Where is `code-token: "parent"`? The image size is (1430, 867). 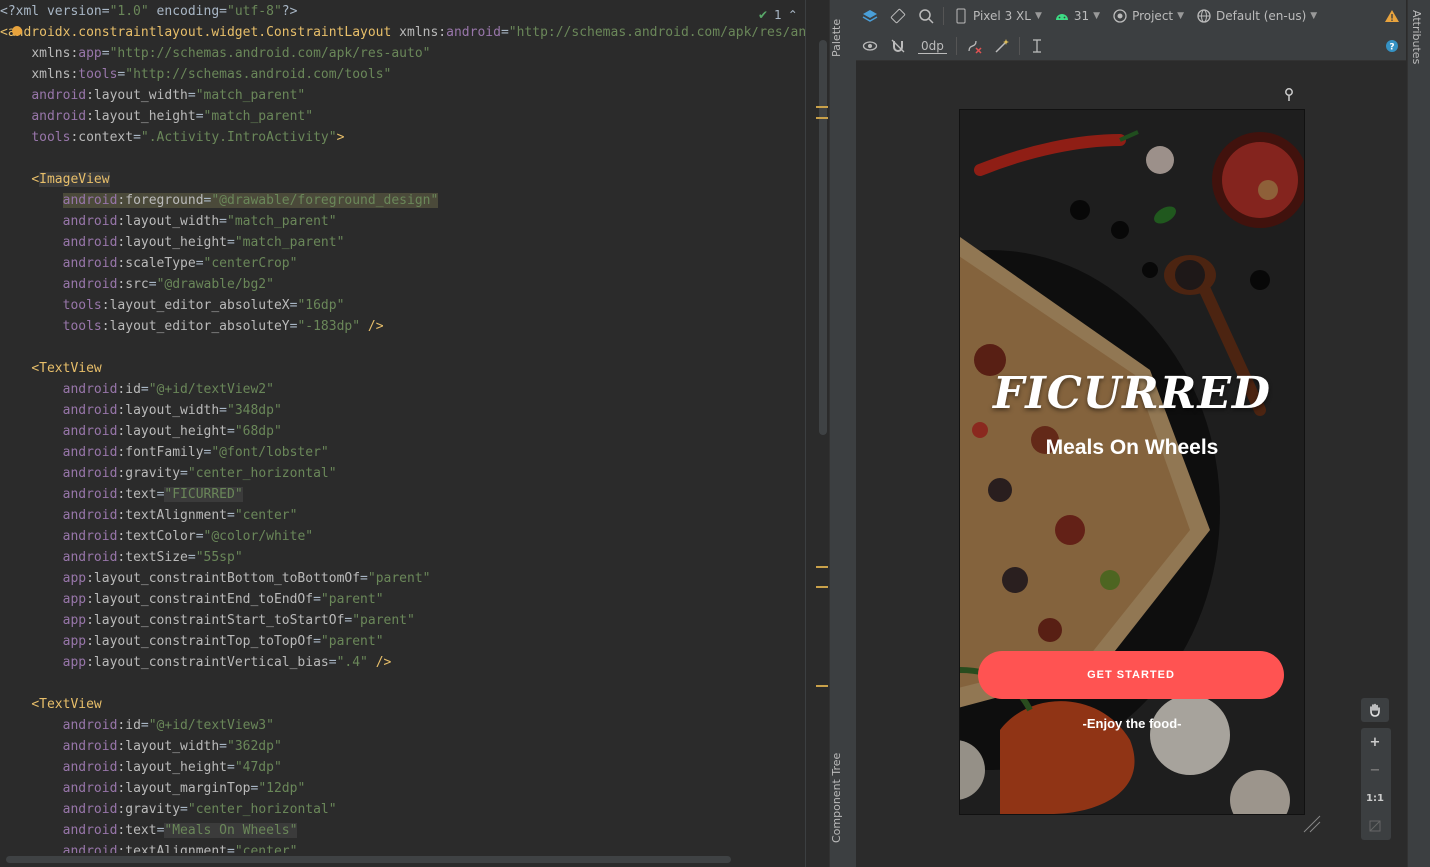 code-token: "parent" is located at coordinates (399, 578).